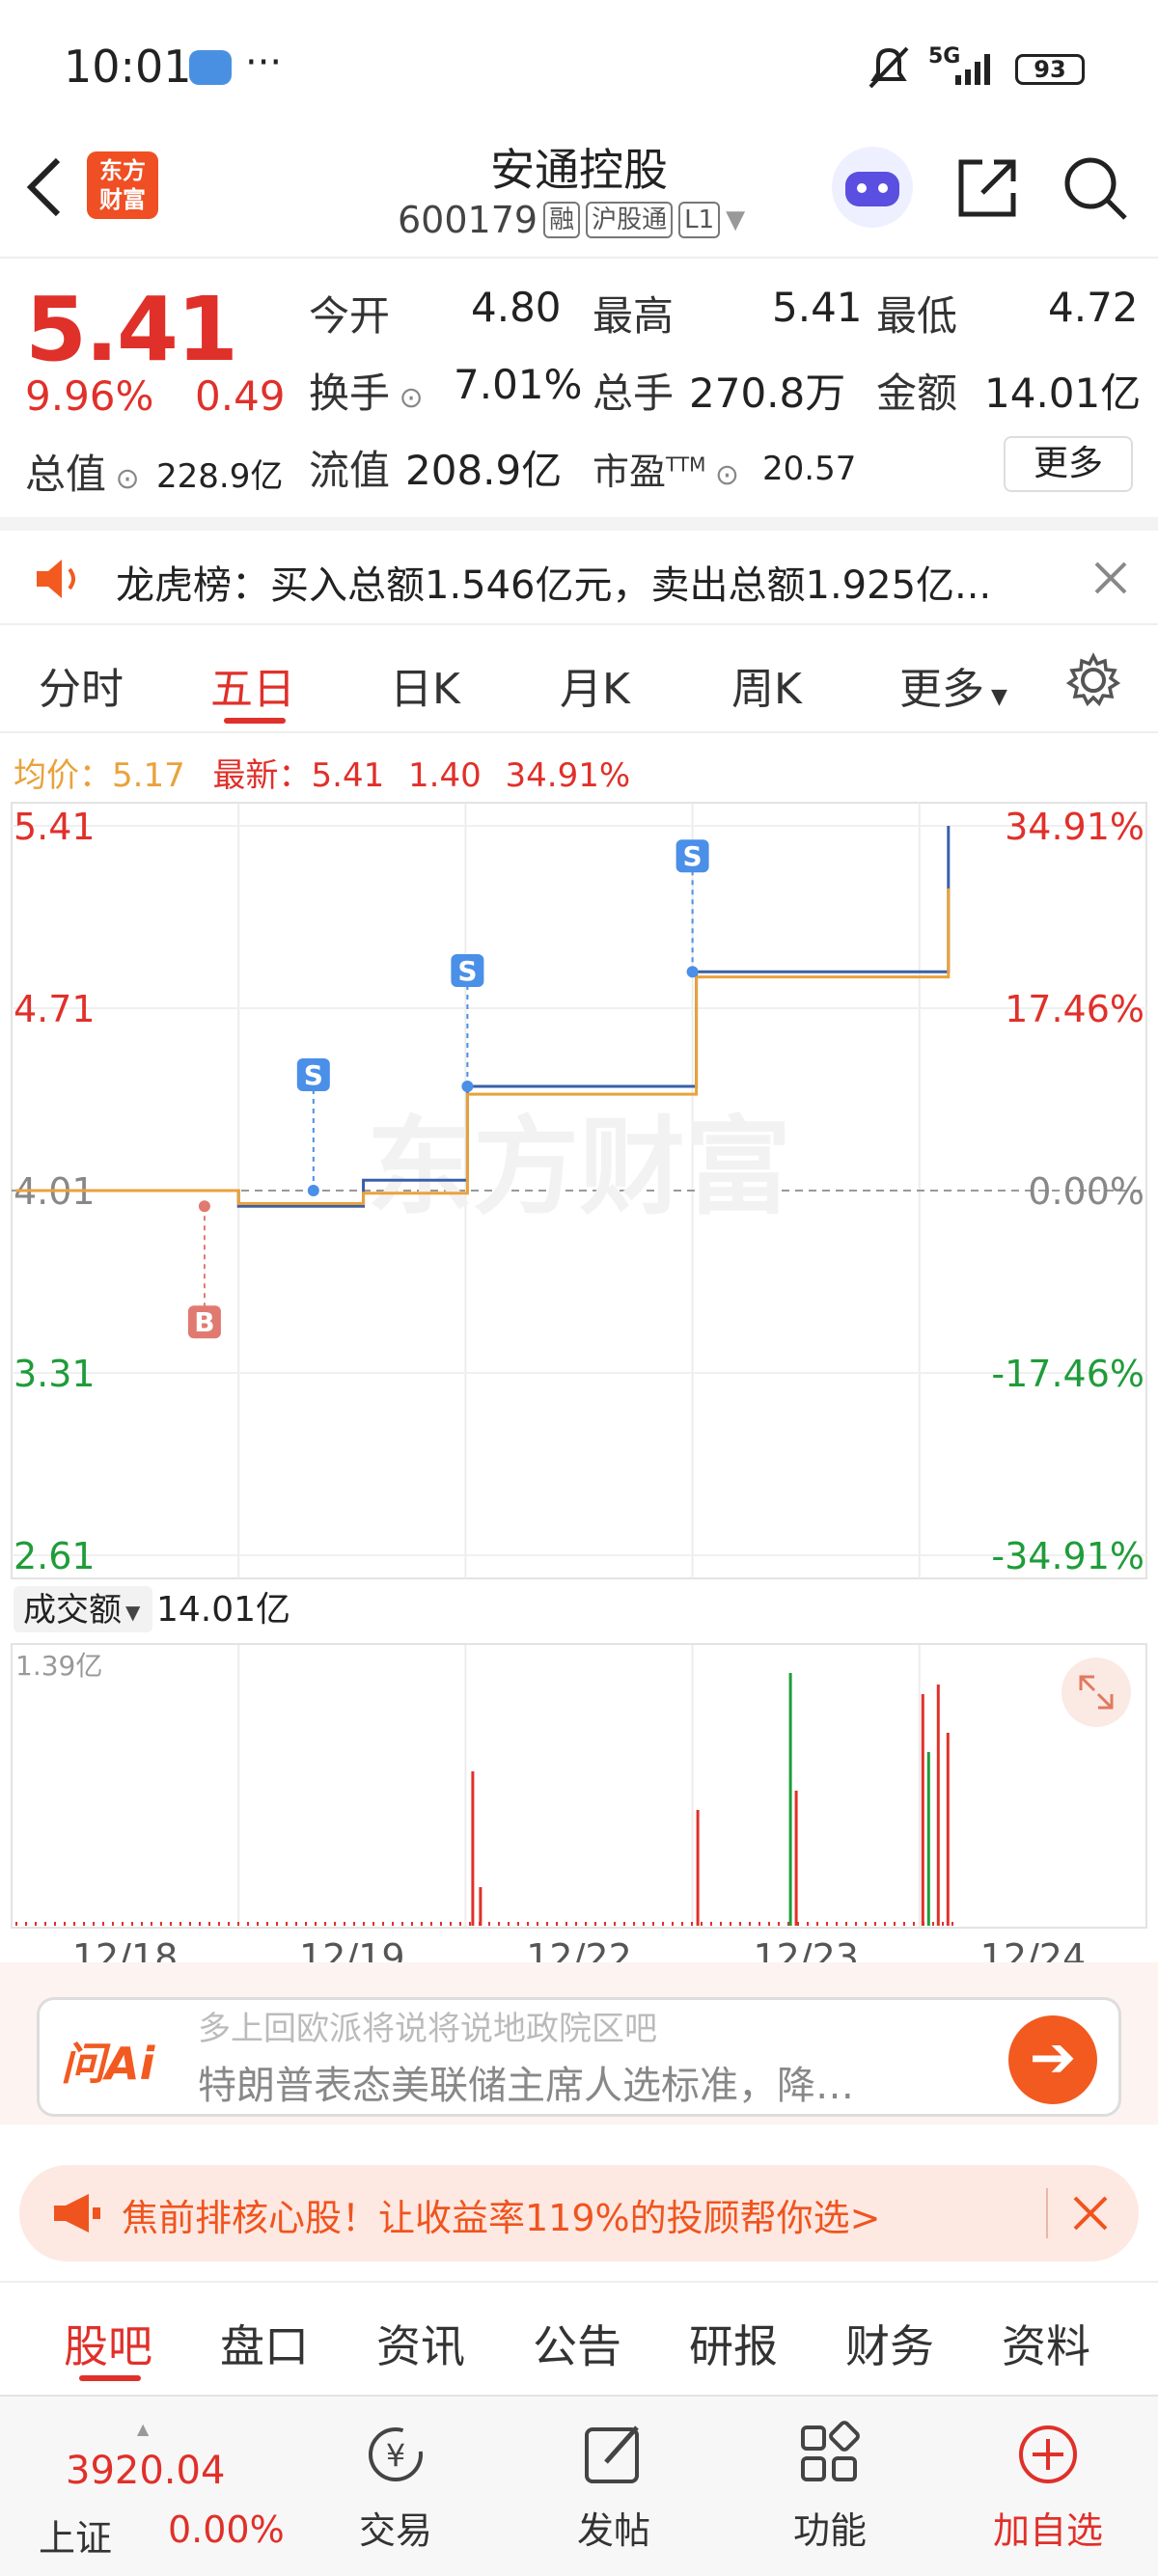  I want to click on pe-value: 20.57, so click(809, 469).